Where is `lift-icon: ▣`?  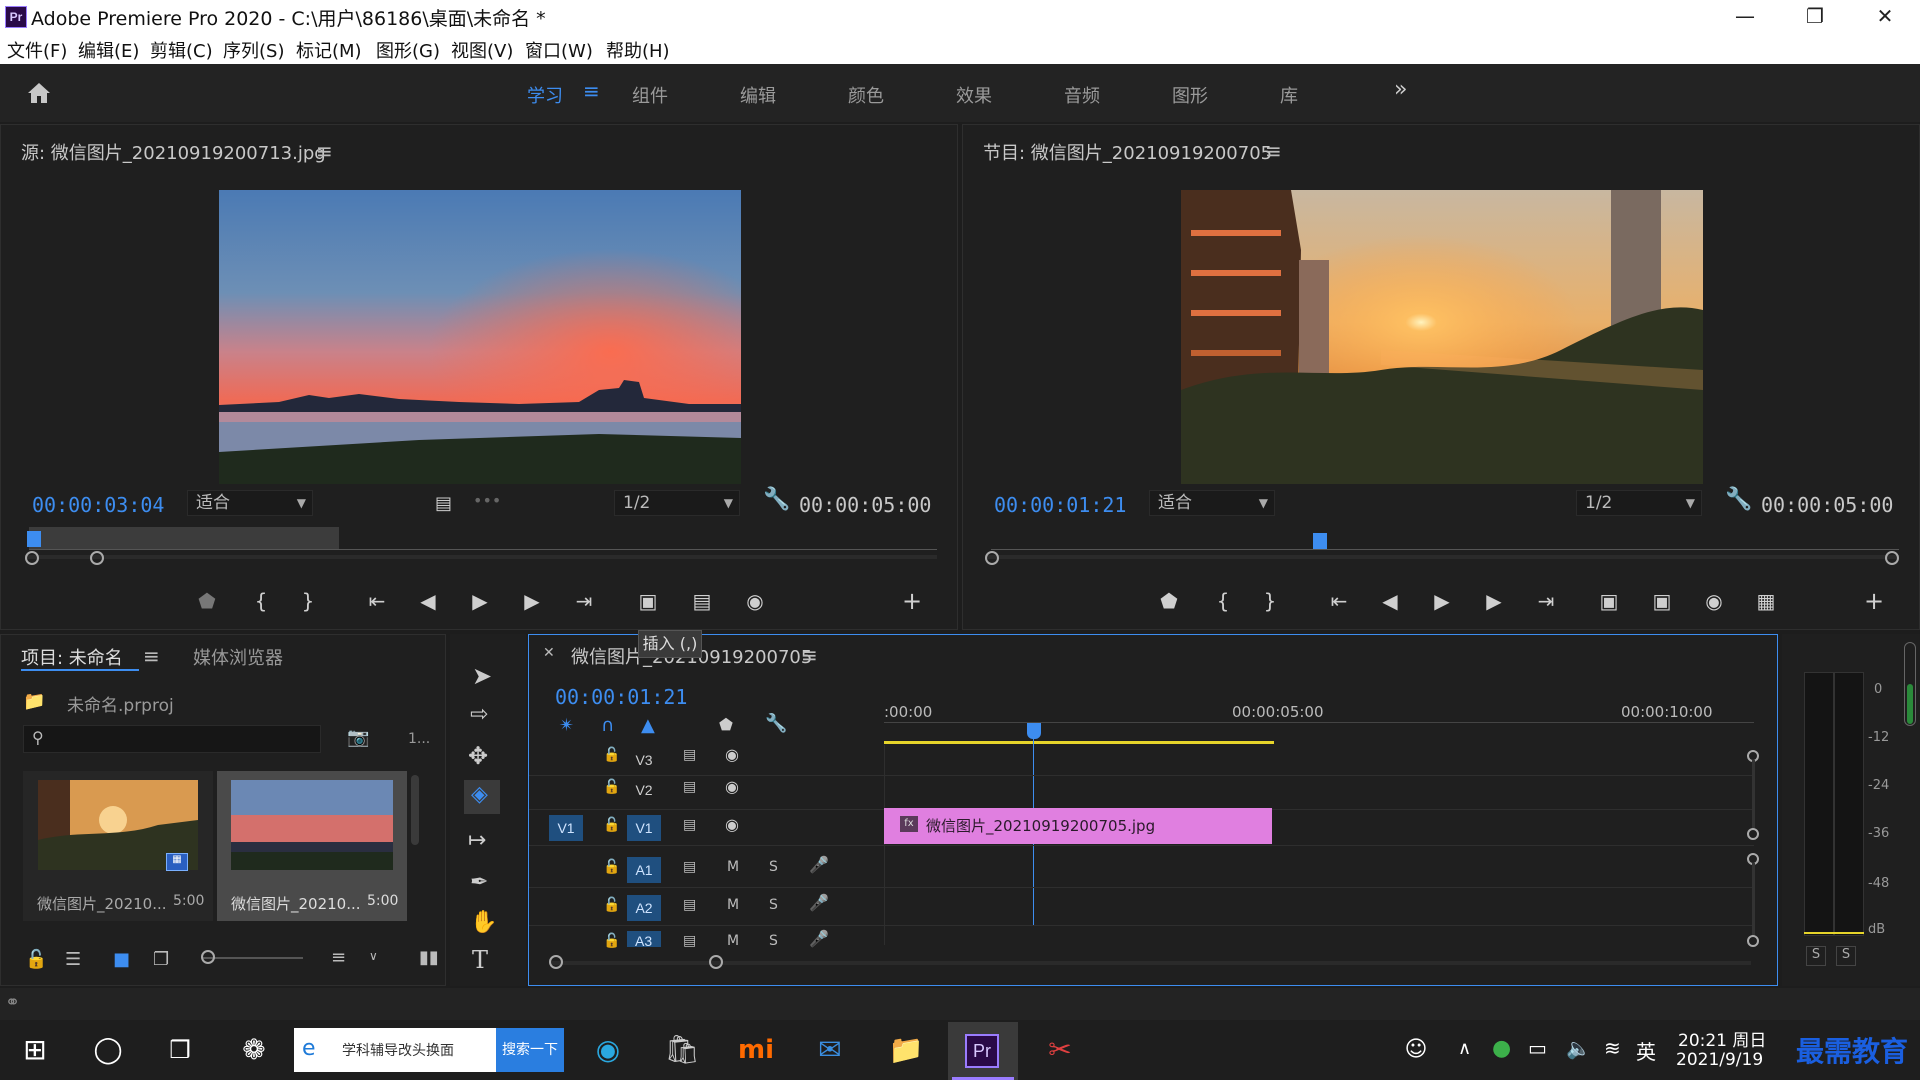
lift-icon: ▣ is located at coordinates (1609, 601).